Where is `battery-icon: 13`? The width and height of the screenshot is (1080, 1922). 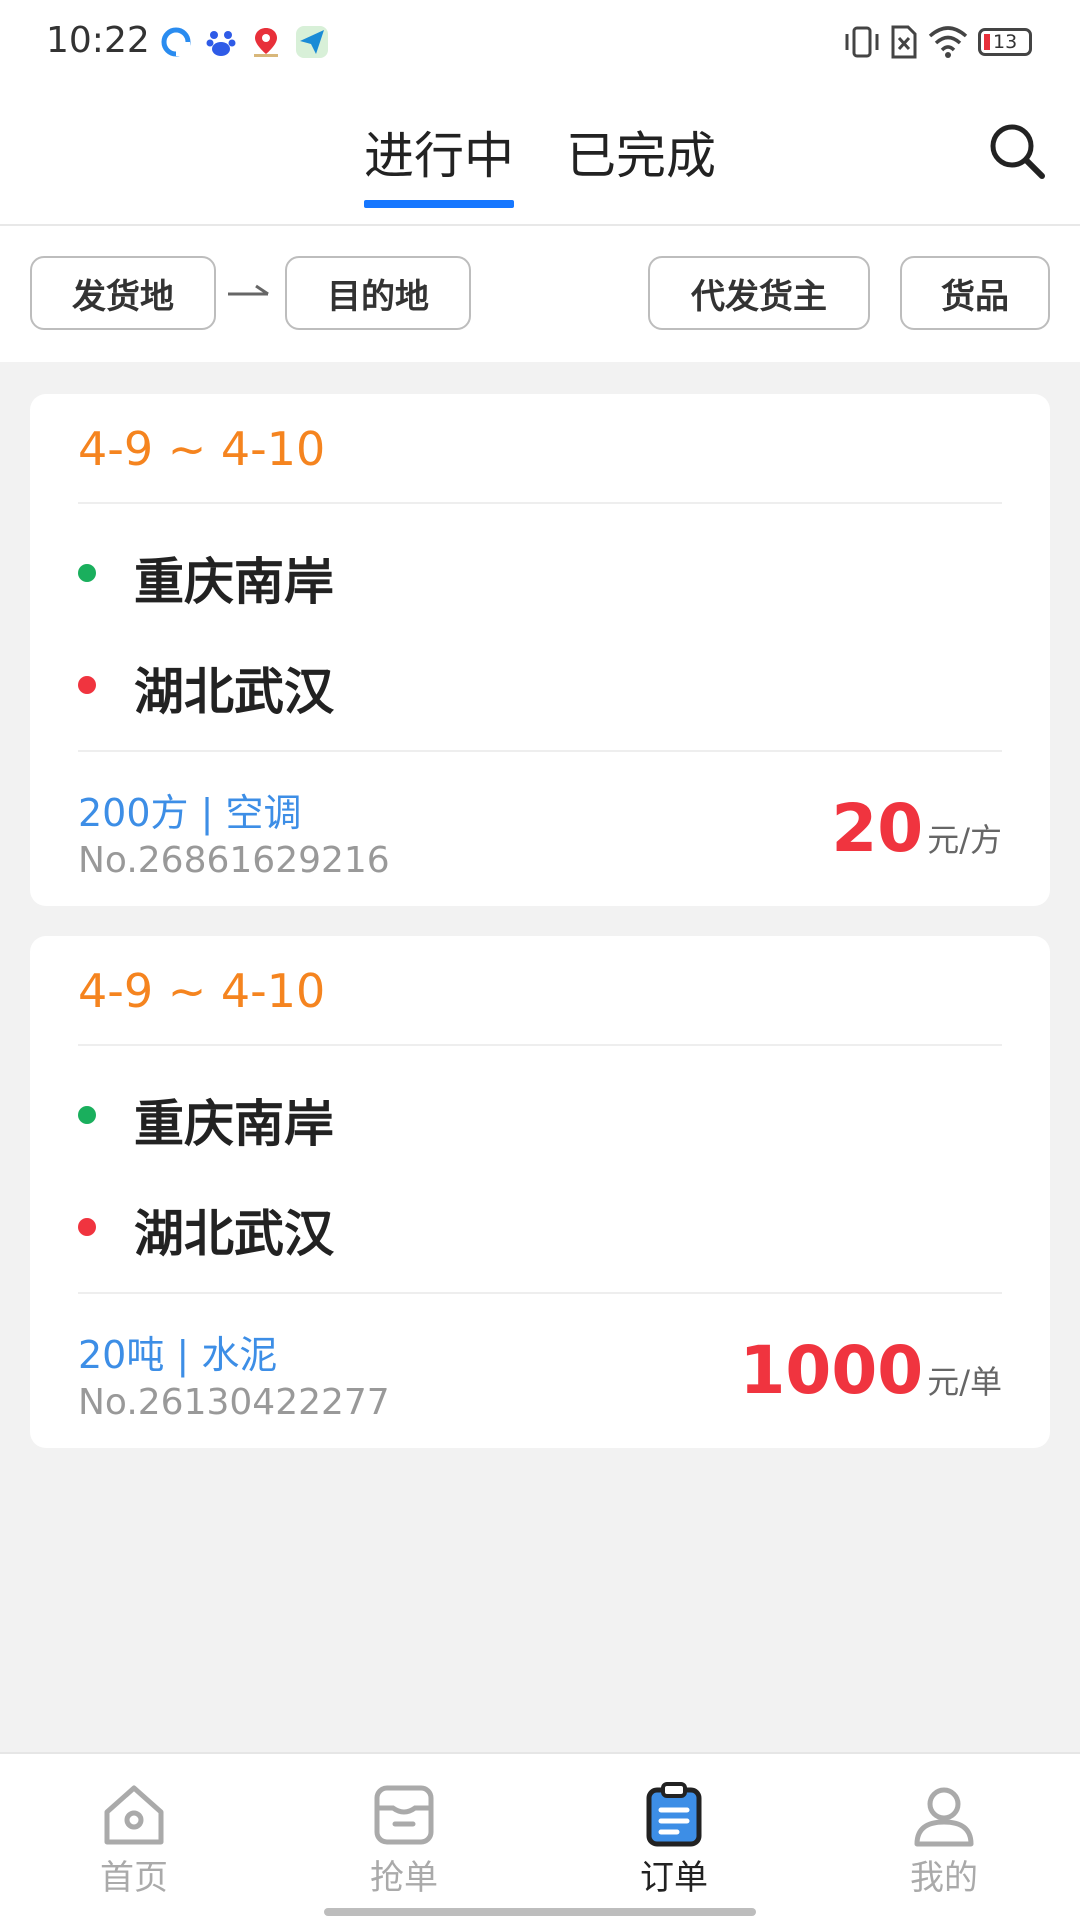
battery-icon: 13 is located at coordinates (1005, 42).